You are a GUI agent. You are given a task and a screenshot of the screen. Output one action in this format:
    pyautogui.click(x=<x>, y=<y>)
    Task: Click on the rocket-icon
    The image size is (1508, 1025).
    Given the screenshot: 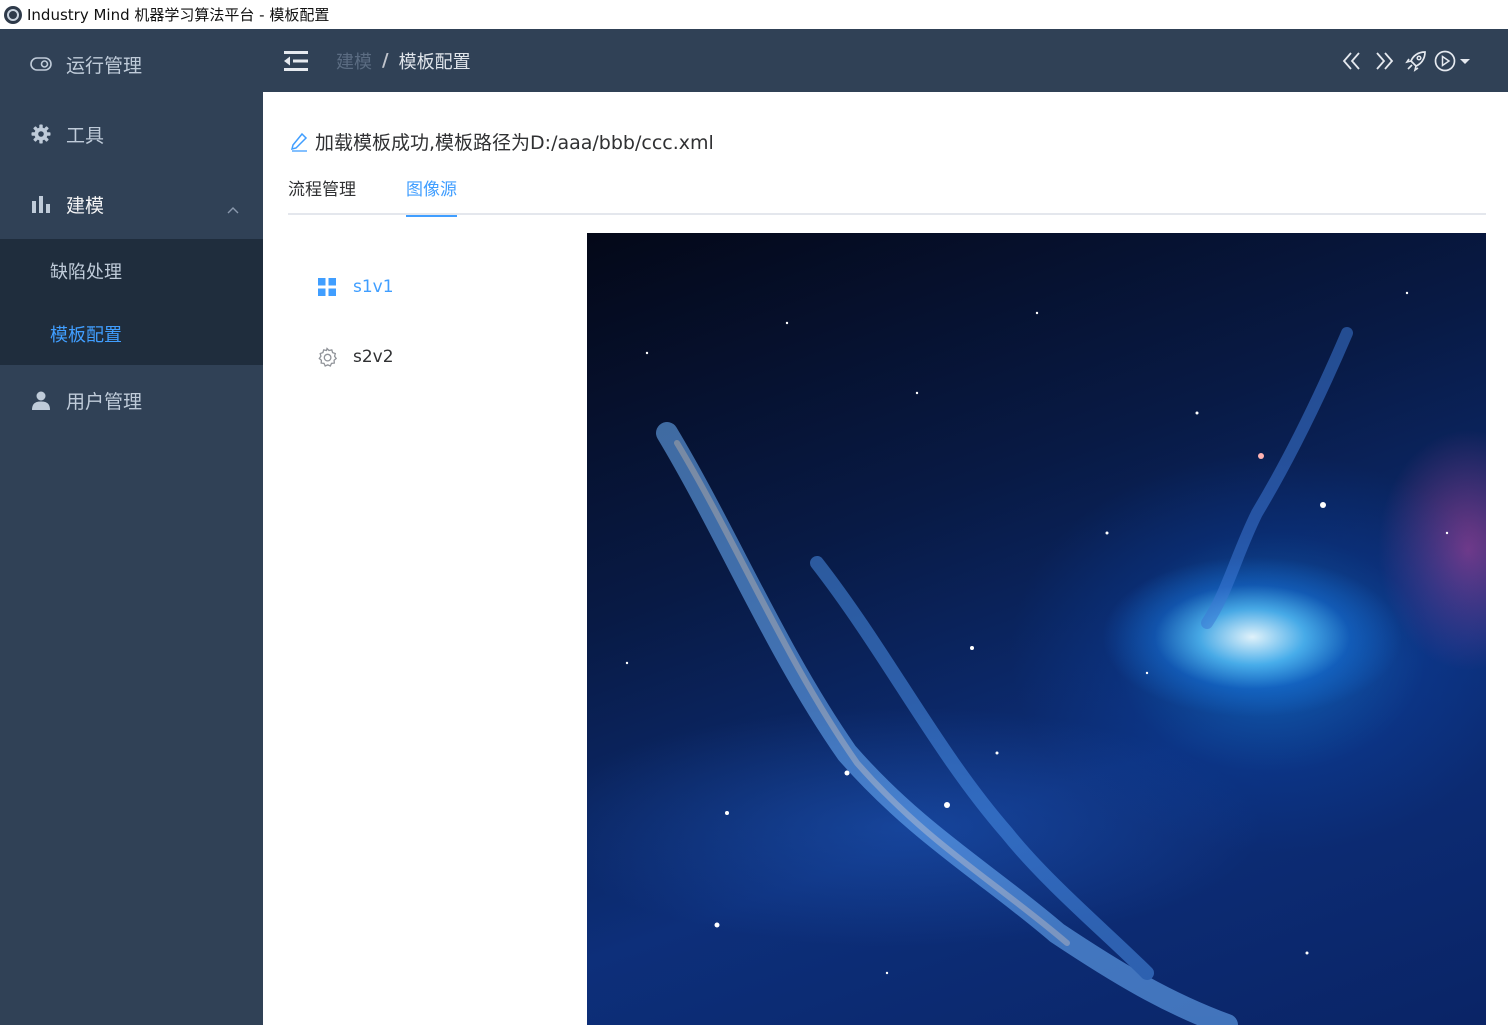 What is the action you would take?
    pyautogui.click(x=1416, y=61)
    